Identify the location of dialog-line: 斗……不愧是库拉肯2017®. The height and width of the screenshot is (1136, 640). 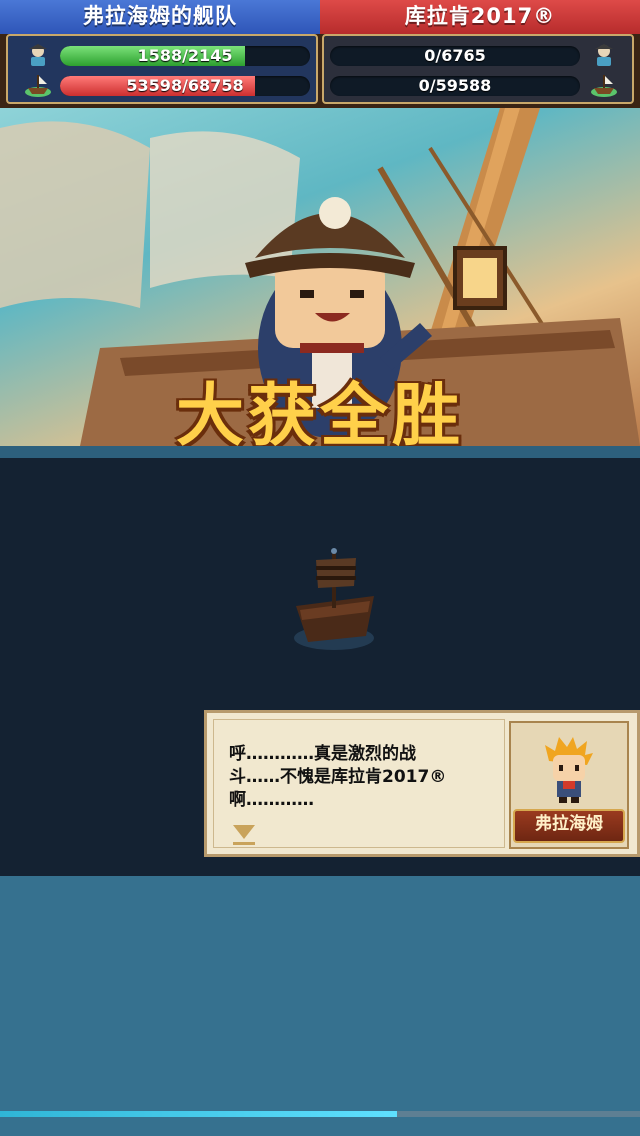
(338, 777).